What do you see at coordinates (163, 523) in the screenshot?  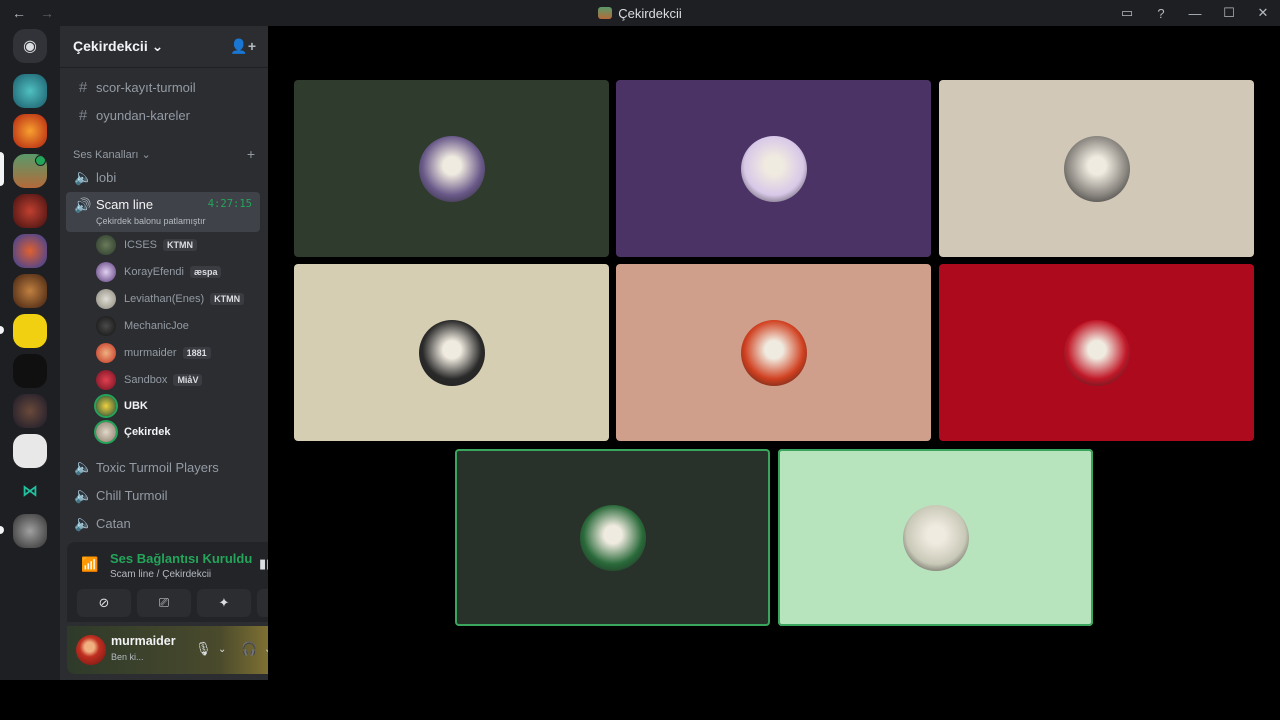 I see `voice-channel: 🔈 Catan` at bounding box center [163, 523].